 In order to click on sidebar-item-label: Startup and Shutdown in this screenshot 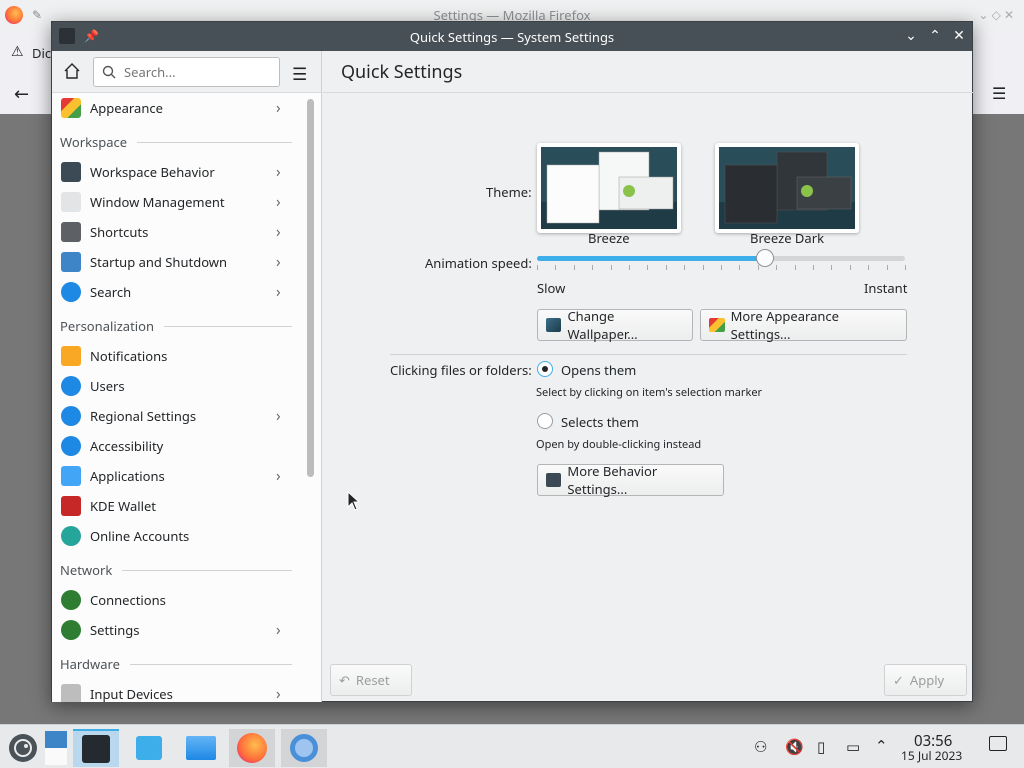, I will do `click(159, 262)`.